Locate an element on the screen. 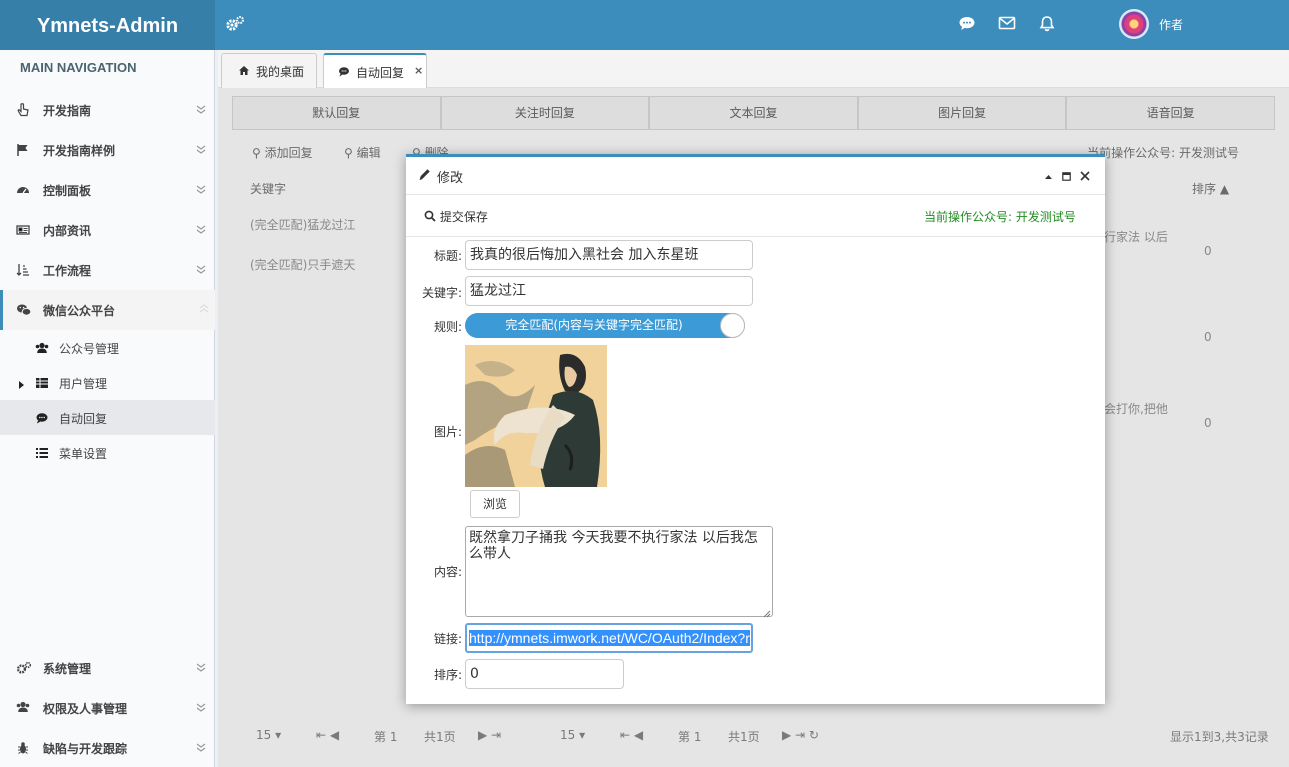 This screenshot has width=1289, height=767. sidebar-item-label: 微信公众平台 is located at coordinates (79, 311).